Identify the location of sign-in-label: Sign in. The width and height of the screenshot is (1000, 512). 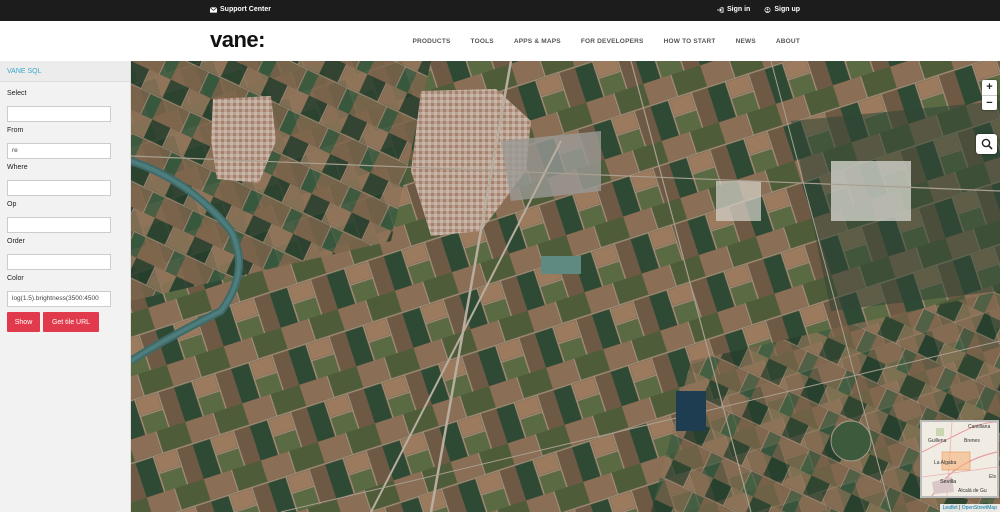
(738, 9).